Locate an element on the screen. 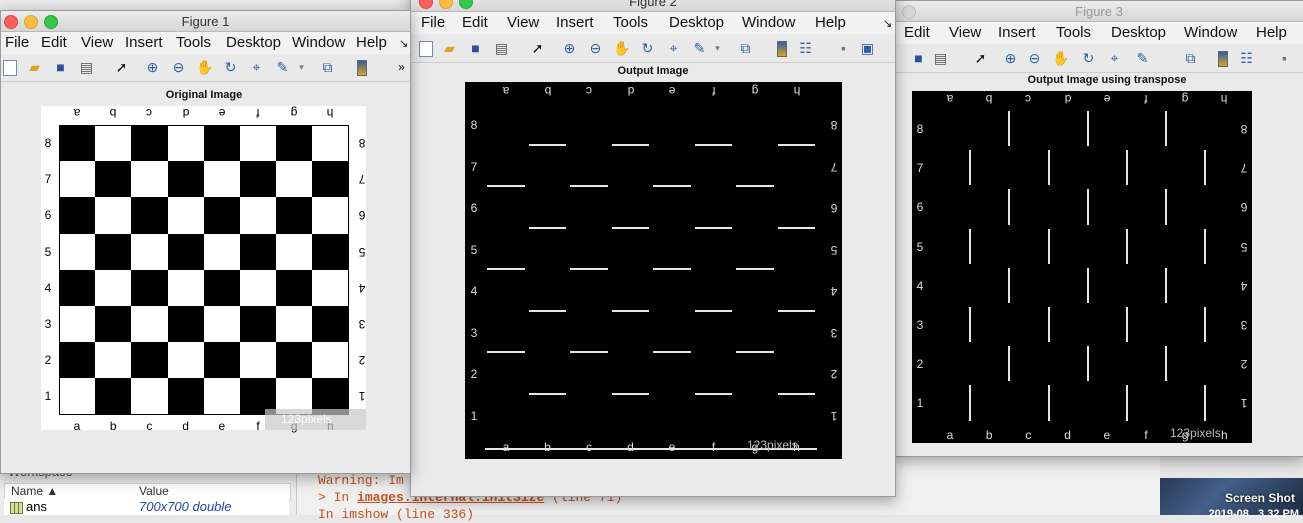  figure-1-titlebar: Figure 1 is located at coordinates (205, 21).